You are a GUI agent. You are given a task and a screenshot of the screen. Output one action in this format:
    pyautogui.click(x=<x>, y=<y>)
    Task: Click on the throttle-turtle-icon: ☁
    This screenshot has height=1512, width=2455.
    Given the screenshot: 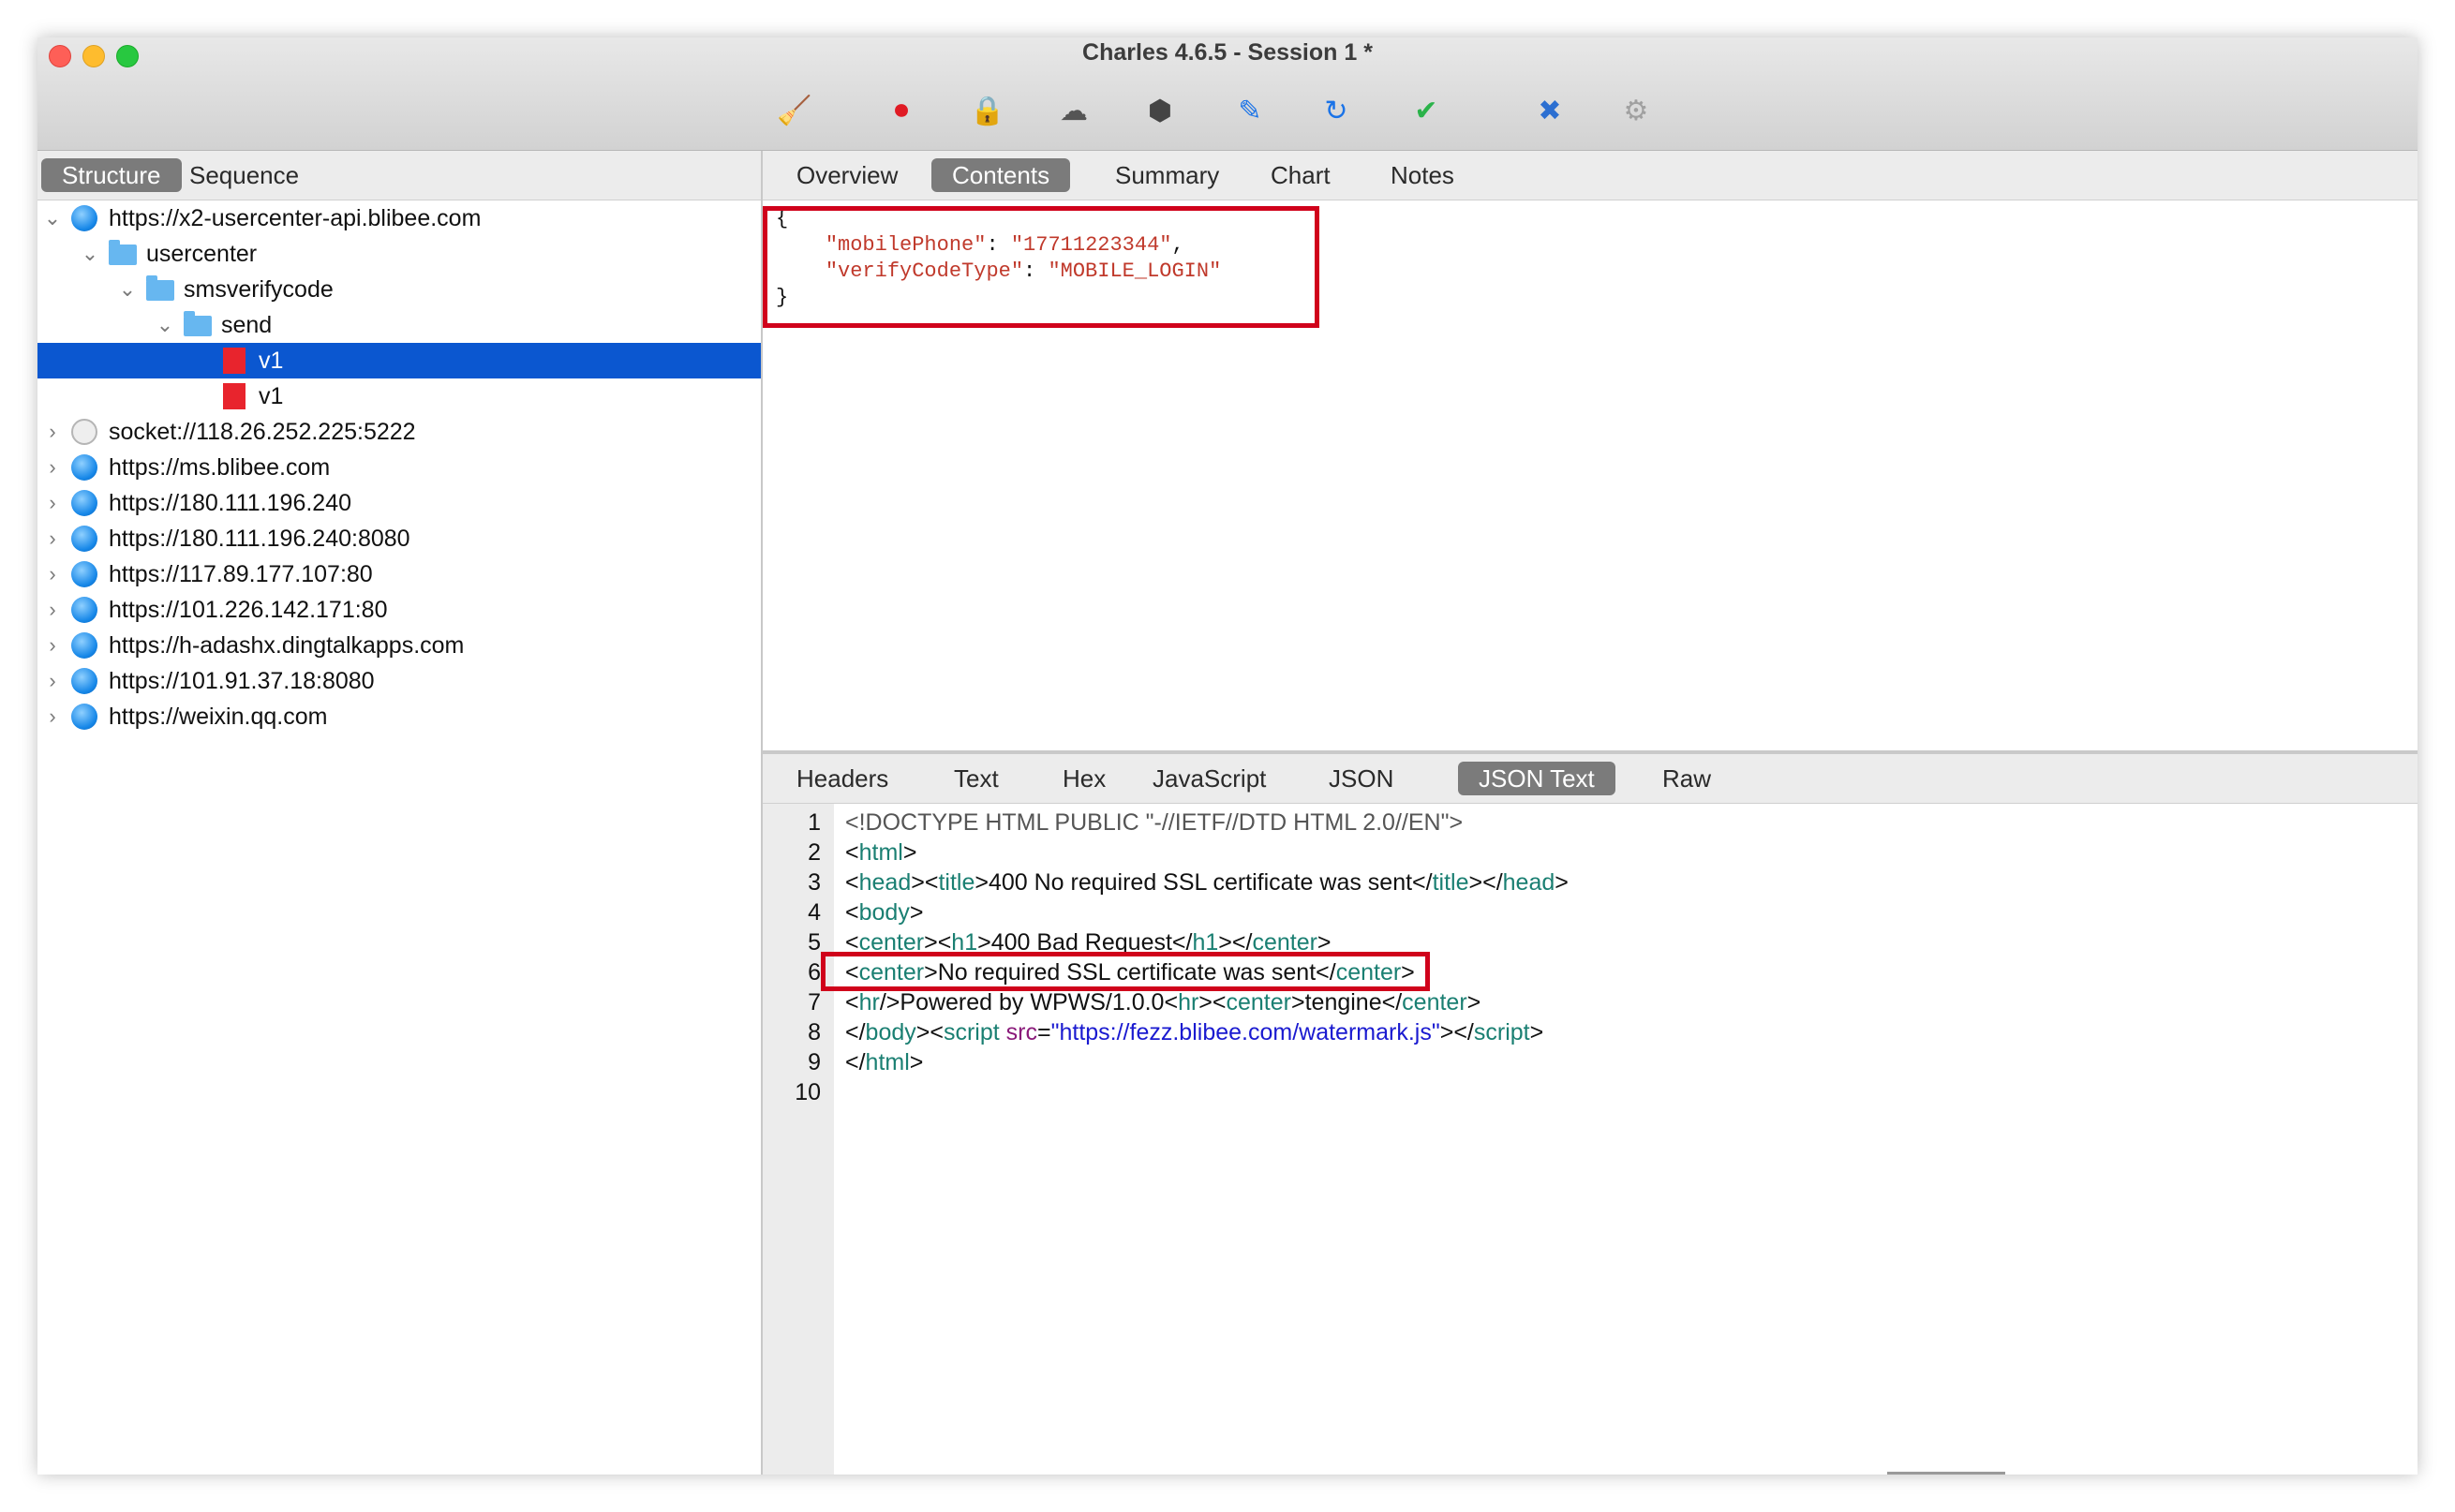 What is the action you would take?
    pyautogui.click(x=1074, y=110)
    